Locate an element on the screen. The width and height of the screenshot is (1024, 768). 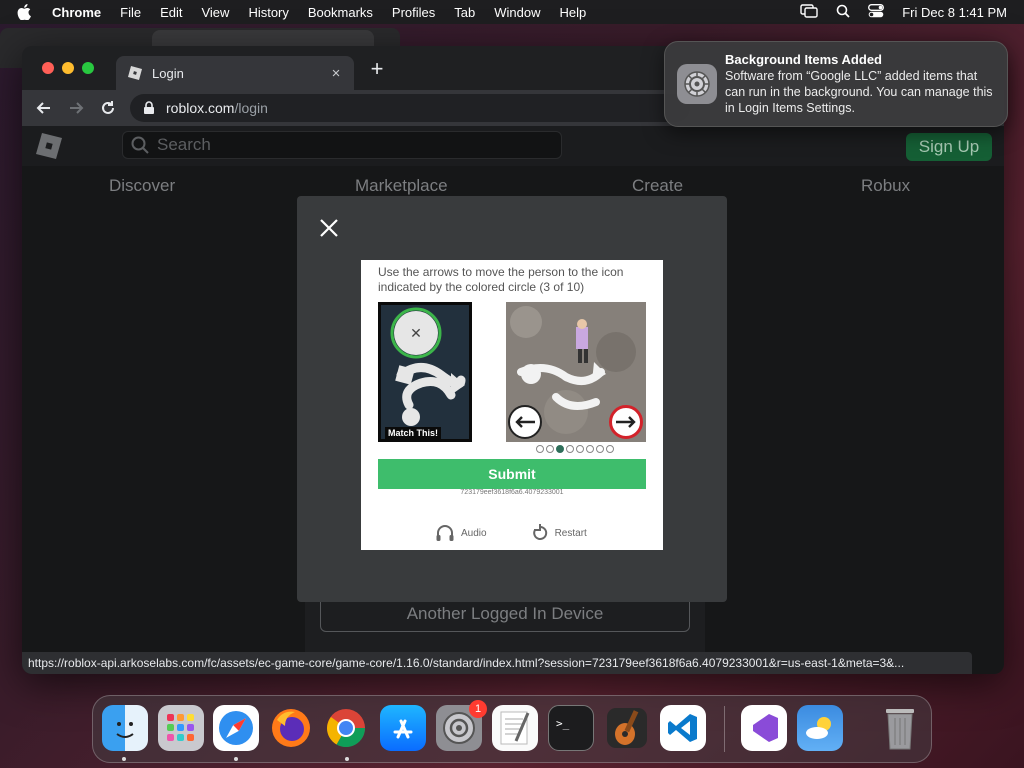
close-icon is located at coordinates (329, 228).